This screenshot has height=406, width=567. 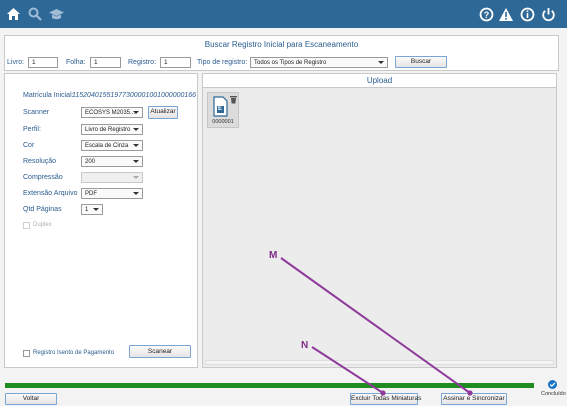 I want to click on annotation-overlay, so click(x=376, y=326).